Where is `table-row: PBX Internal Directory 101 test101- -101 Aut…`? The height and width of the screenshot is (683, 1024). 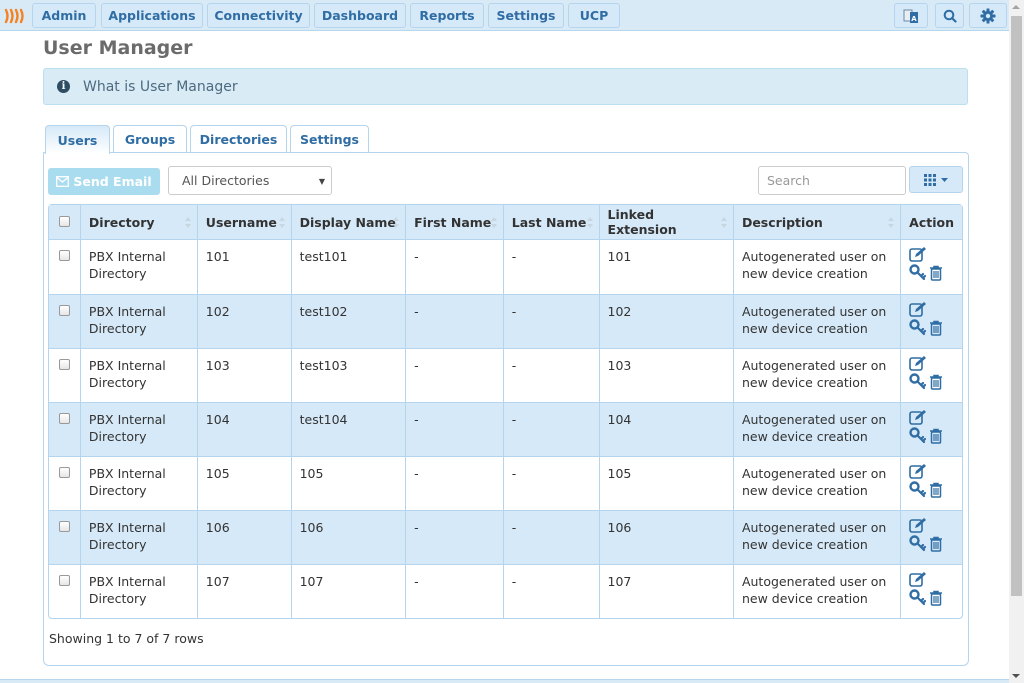 table-row: PBX Internal Directory 101 test101- -101 Aut… is located at coordinates (505, 267).